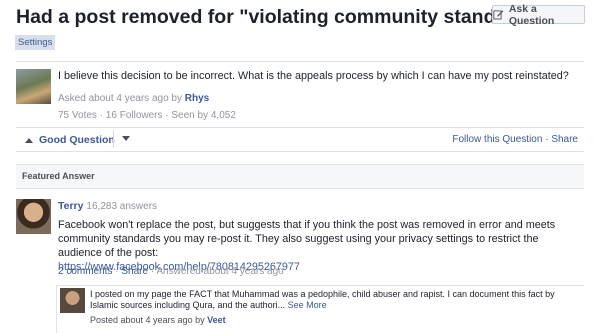 The height and width of the screenshot is (333, 606). I want to click on question-stats: 75 Votes · 16 Followers · Seen by 4,052, so click(147, 115).